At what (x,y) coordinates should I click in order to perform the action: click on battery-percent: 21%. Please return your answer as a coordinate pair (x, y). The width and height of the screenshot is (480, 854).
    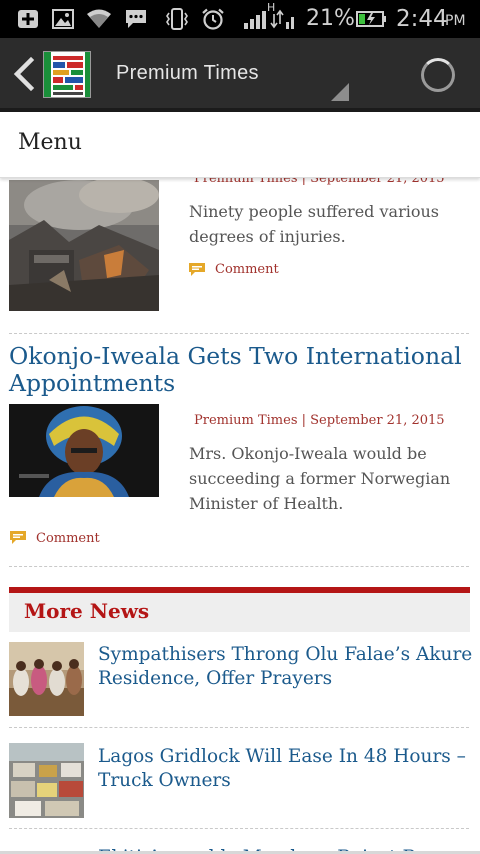
    Looking at the image, I should click on (330, 18).